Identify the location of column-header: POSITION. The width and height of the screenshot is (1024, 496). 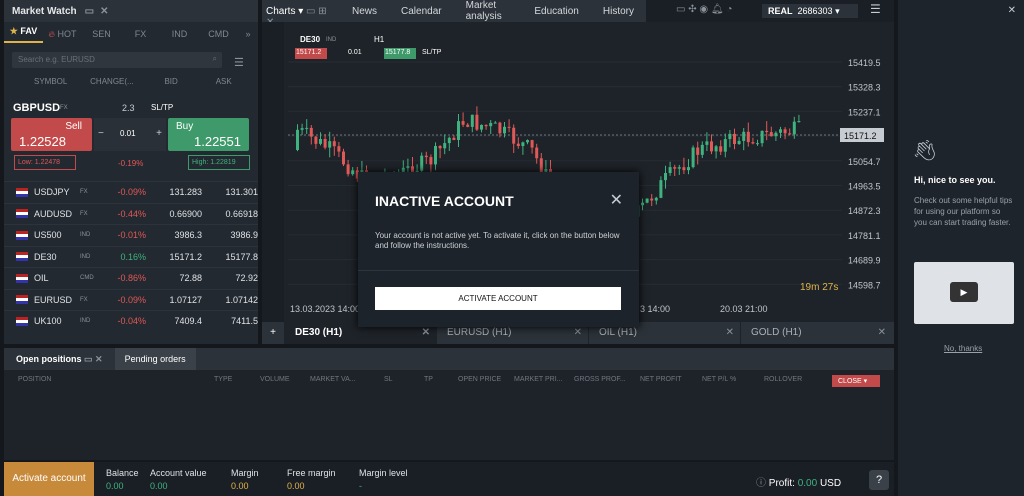
(34, 379).